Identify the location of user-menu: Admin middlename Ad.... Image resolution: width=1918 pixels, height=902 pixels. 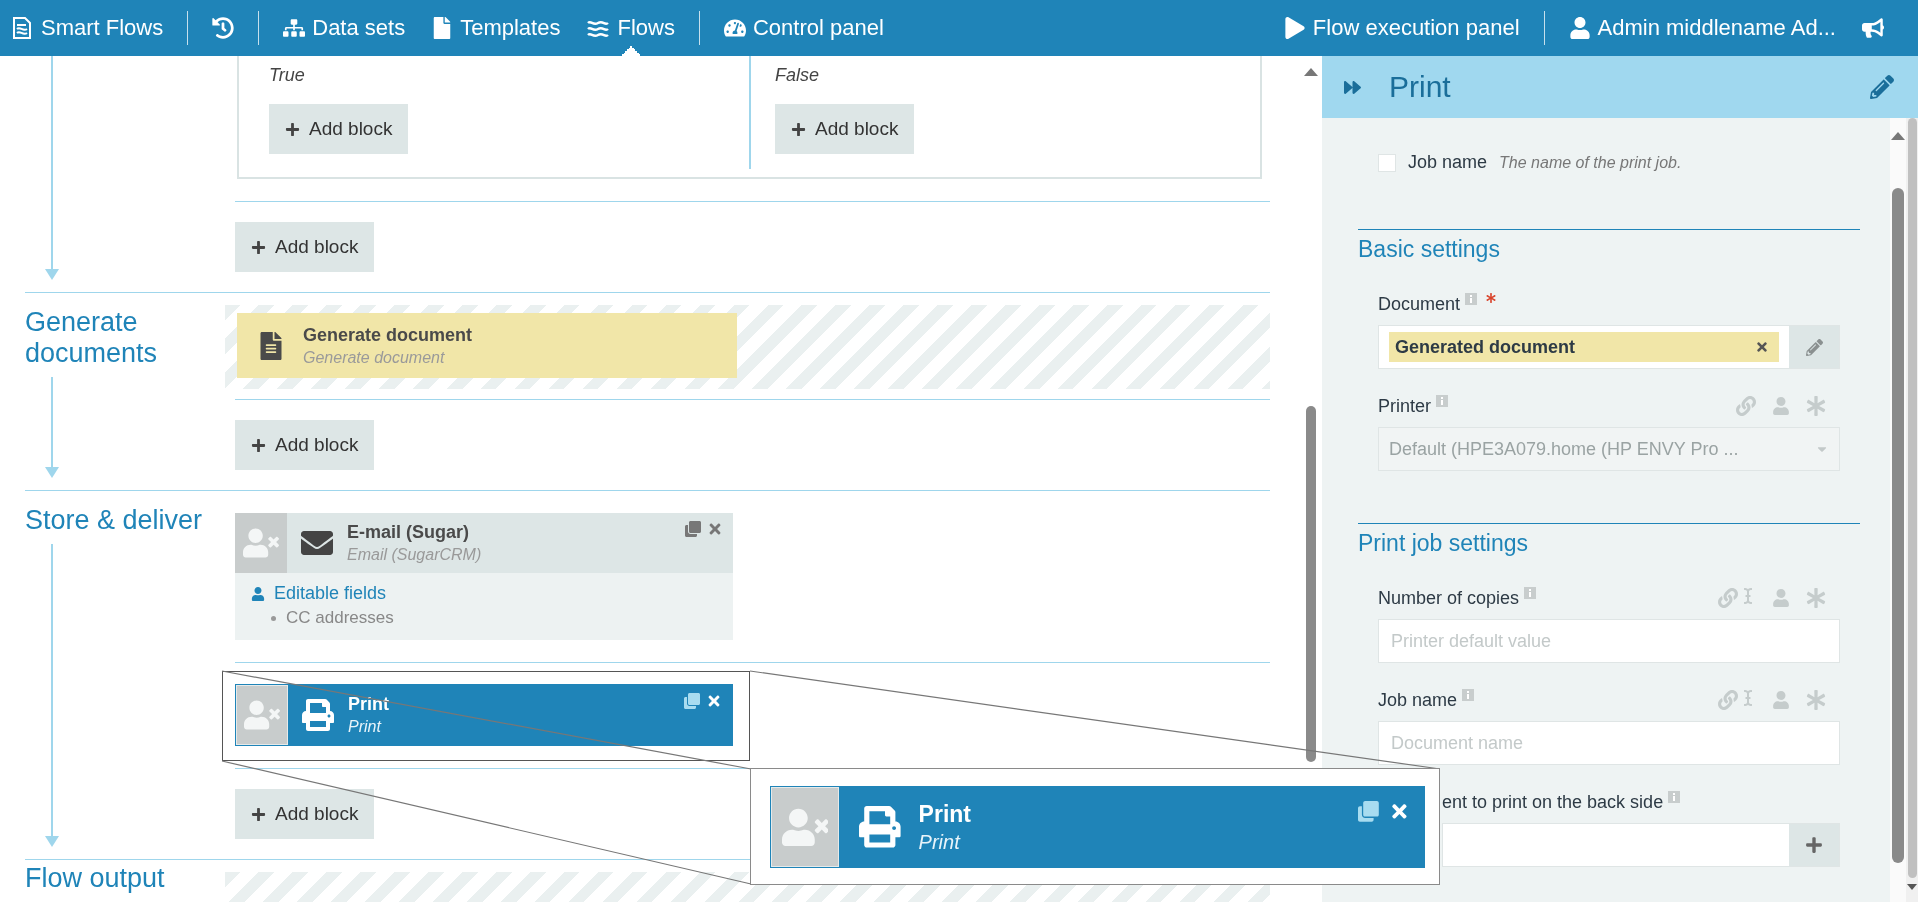
(1702, 28).